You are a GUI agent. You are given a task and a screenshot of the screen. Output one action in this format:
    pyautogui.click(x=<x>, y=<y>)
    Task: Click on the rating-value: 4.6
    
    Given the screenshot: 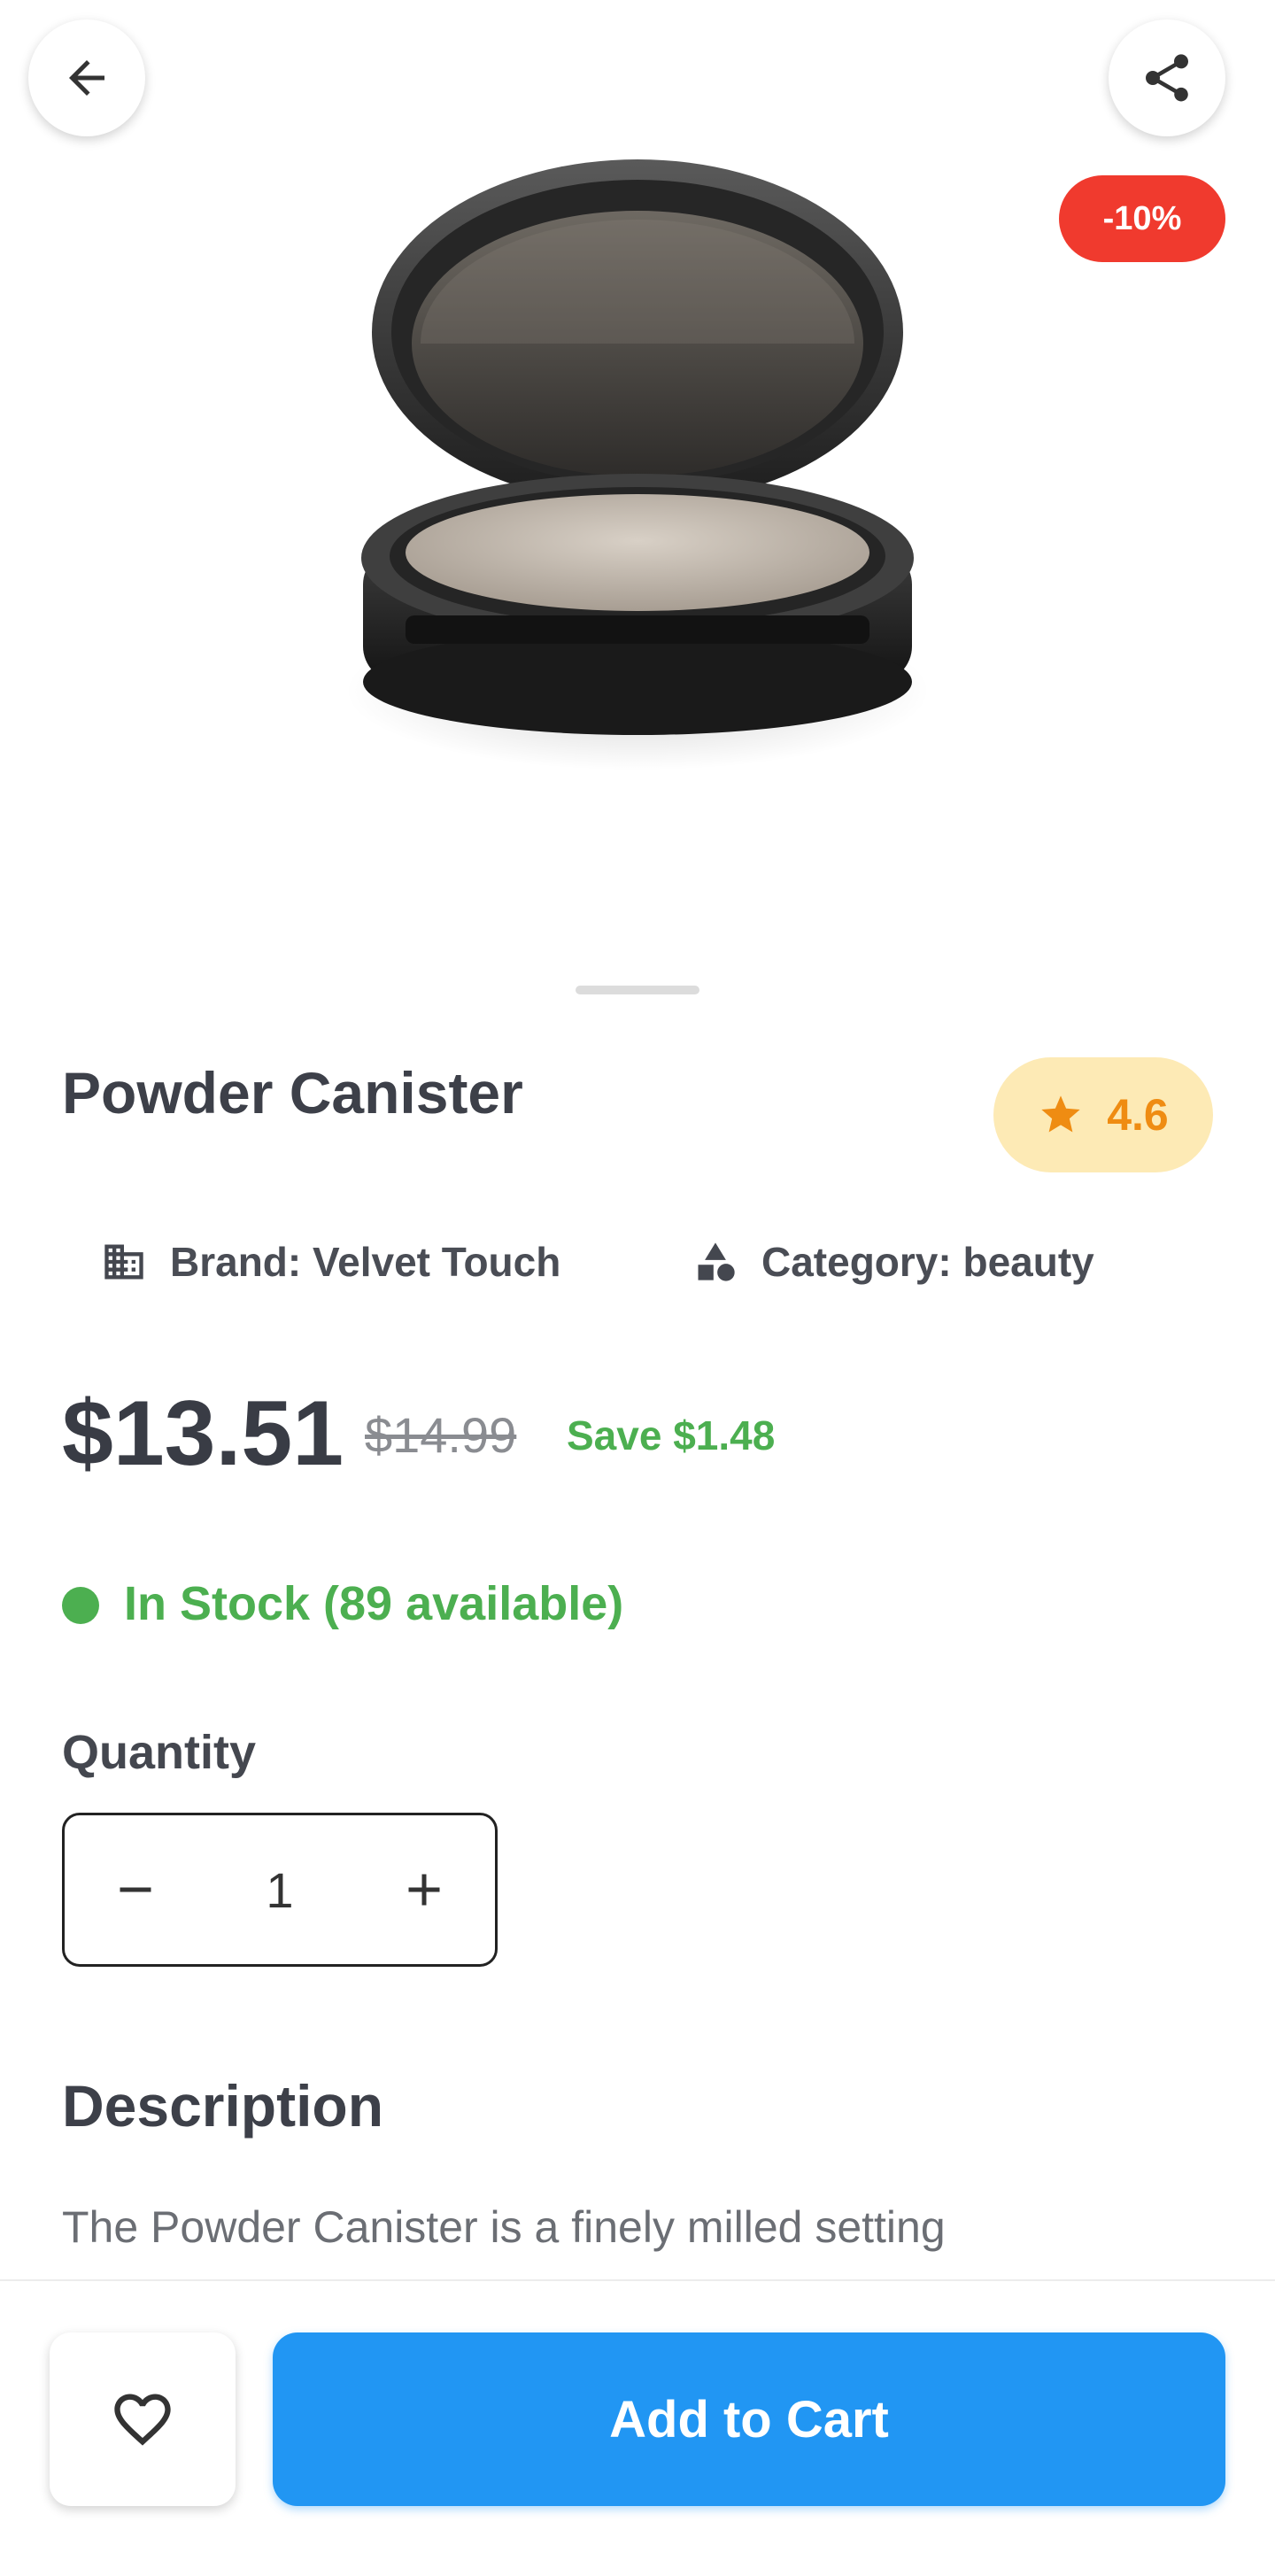 What is the action you would take?
    pyautogui.click(x=1138, y=1115)
    